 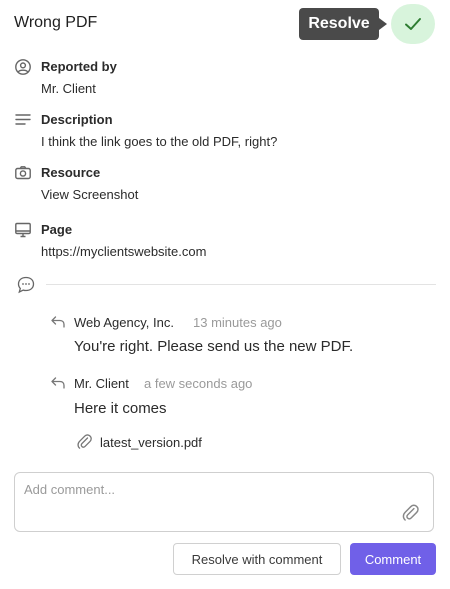 What do you see at coordinates (198, 383) in the screenshot?
I see `comment-time: a few seconds ago` at bounding box center [198, 383].